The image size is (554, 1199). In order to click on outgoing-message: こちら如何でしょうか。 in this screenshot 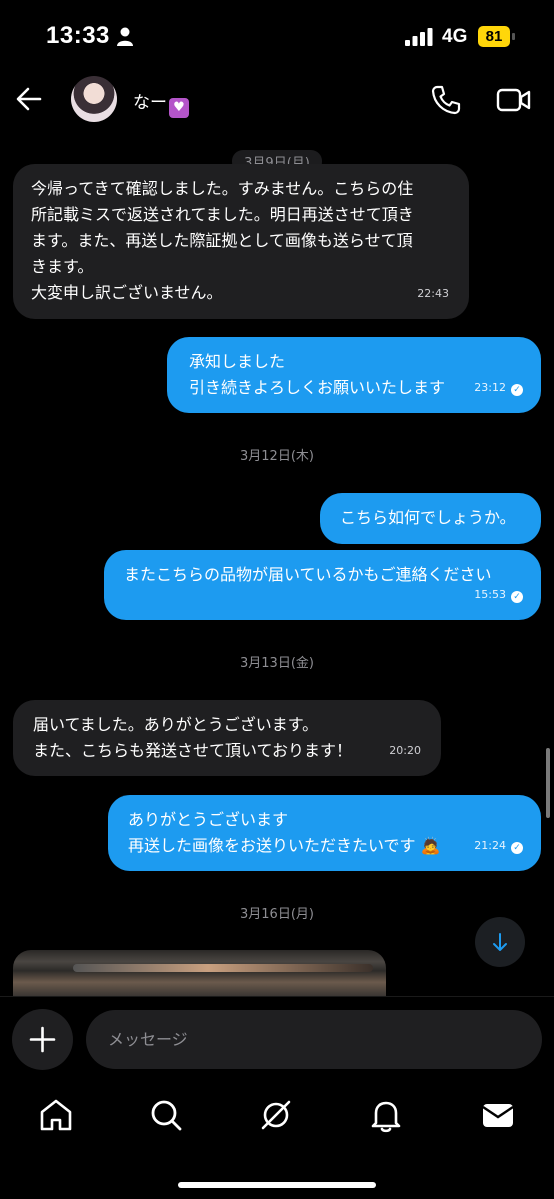, I will do `click(430, 518)`.